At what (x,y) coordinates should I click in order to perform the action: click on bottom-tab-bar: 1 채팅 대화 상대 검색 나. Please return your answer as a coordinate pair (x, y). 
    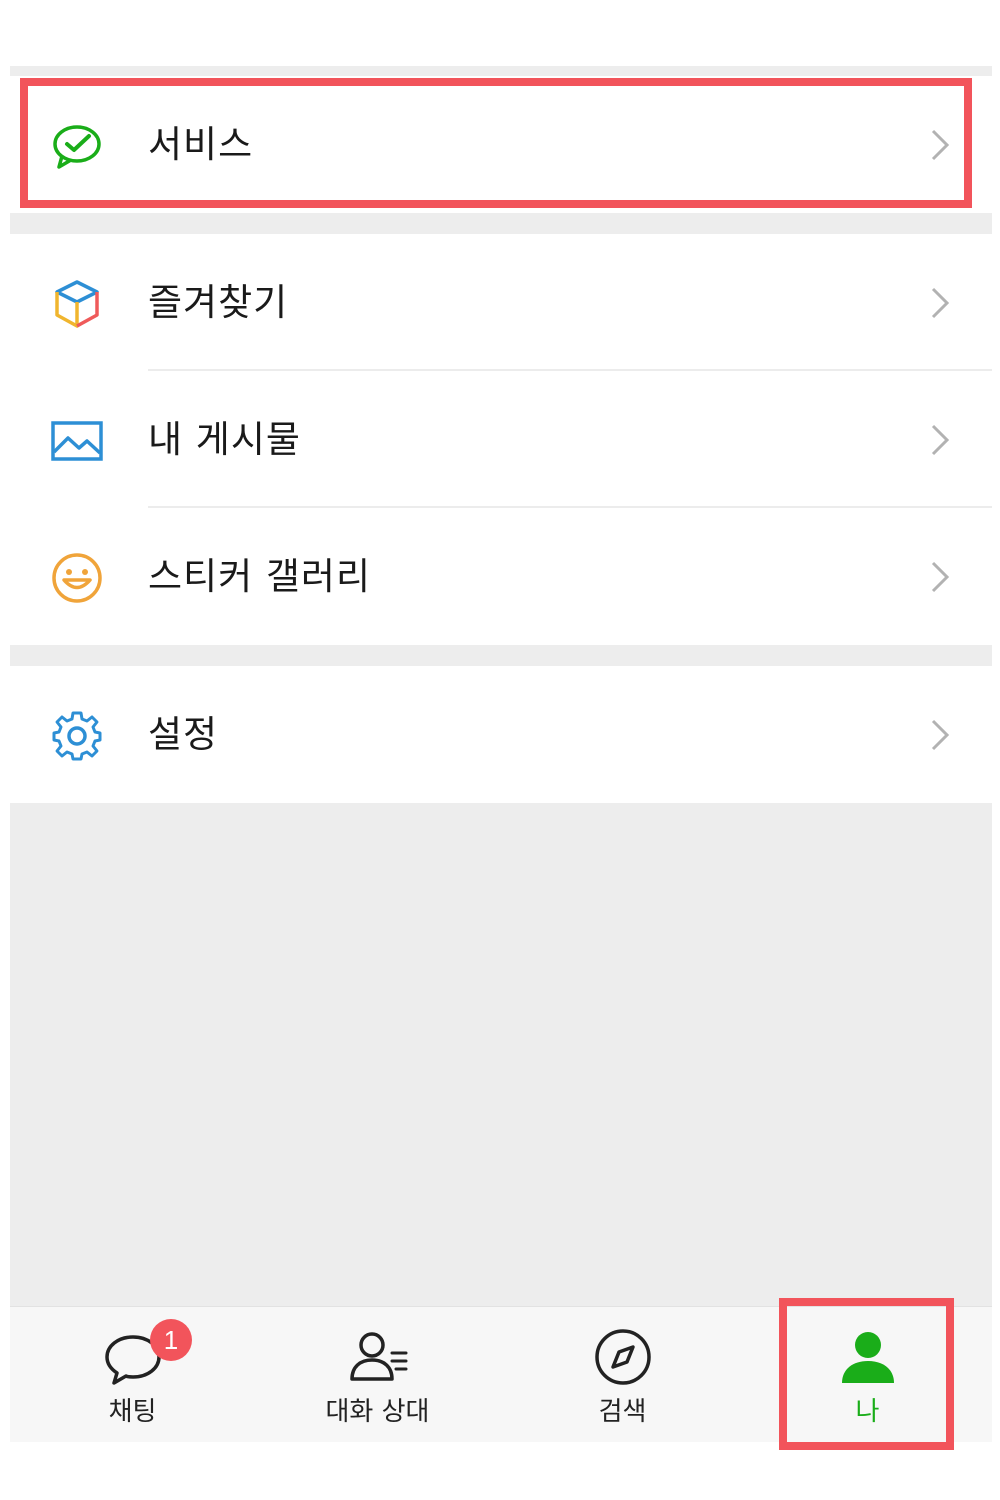
    Looking at the image, I should click on (501, 1374).